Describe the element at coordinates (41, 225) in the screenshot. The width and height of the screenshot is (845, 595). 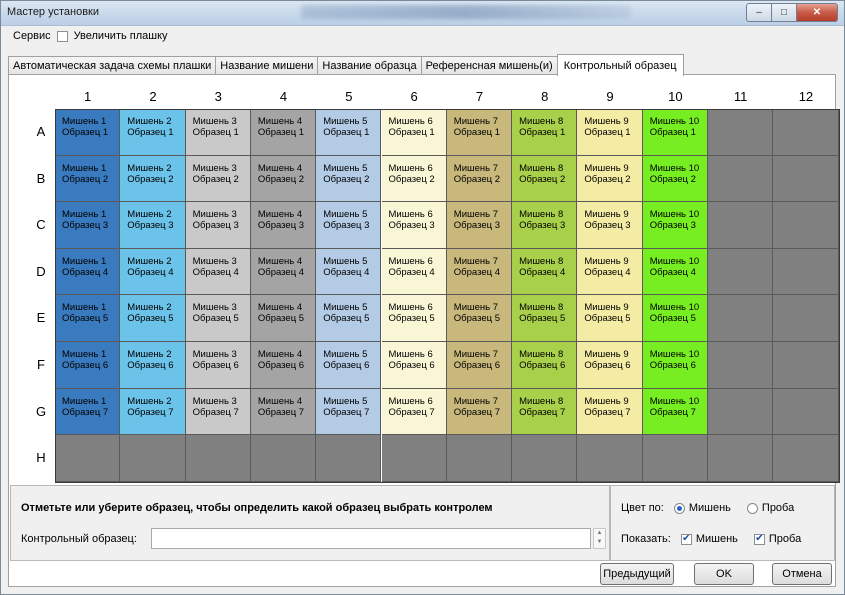
I see `row-header: C` at that location.